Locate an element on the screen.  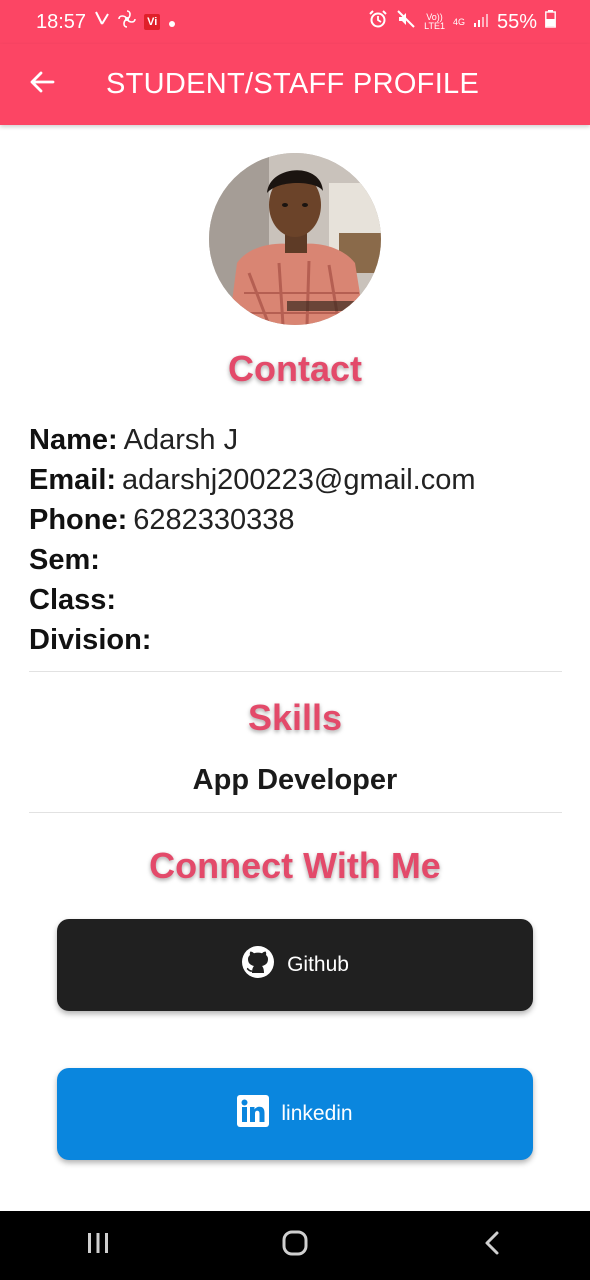
home-button is located at coordinates (295, 1246).